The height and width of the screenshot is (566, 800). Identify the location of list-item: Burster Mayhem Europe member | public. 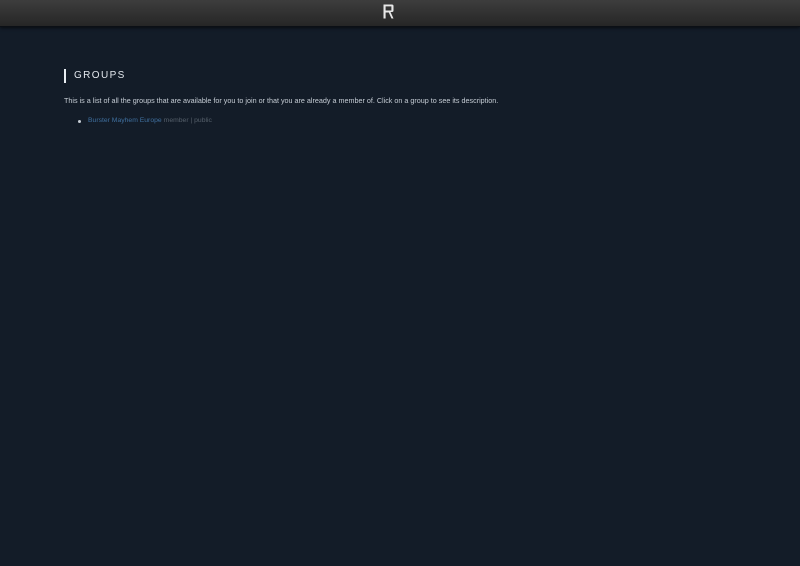
(414, 121).